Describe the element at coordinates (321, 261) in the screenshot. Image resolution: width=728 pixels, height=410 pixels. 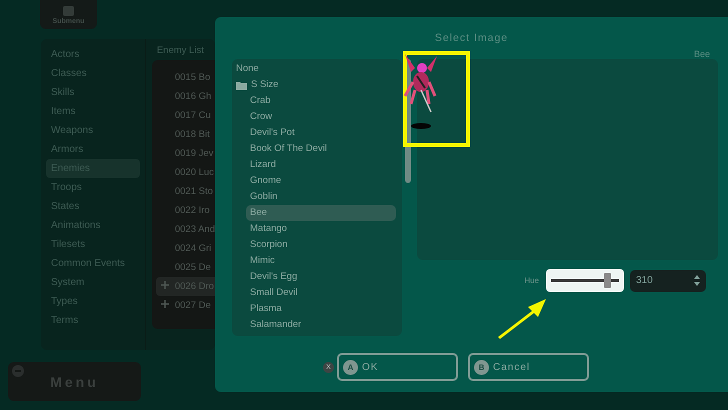
I see `file-item: Mimic` at that location.